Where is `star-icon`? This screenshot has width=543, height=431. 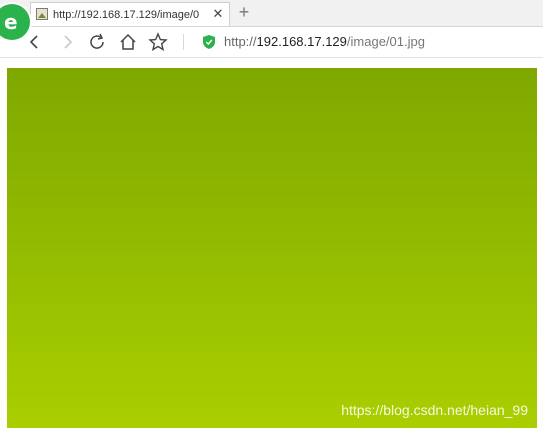
star-icon is located at coordinates (158, 41).